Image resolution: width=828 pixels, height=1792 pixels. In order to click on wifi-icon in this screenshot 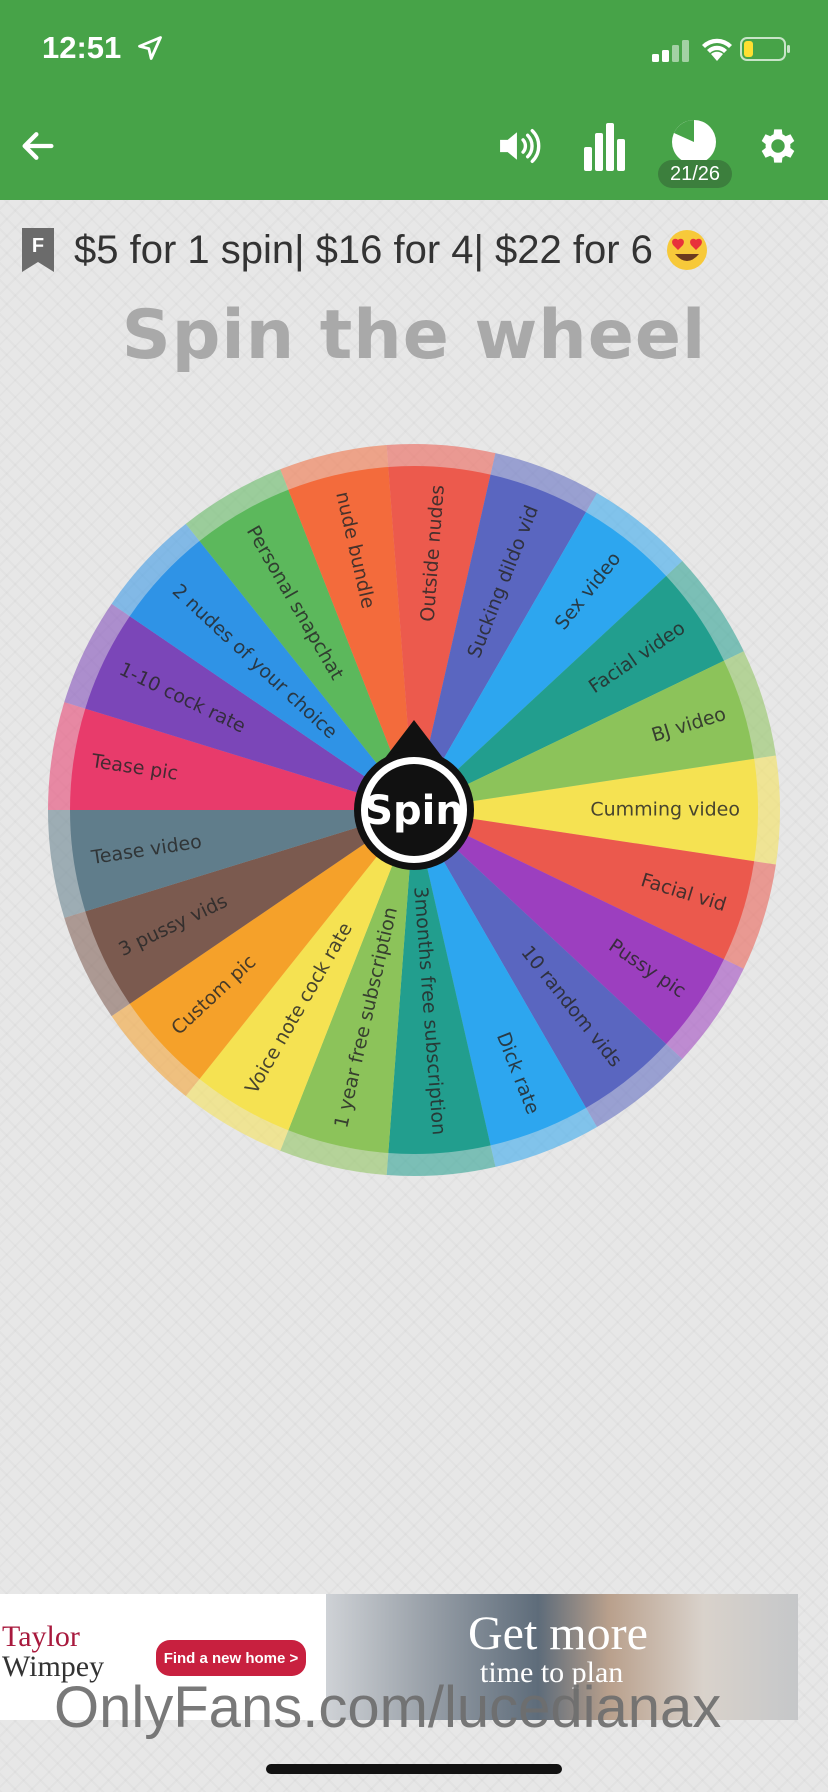, I will do `click(717, 49)`.